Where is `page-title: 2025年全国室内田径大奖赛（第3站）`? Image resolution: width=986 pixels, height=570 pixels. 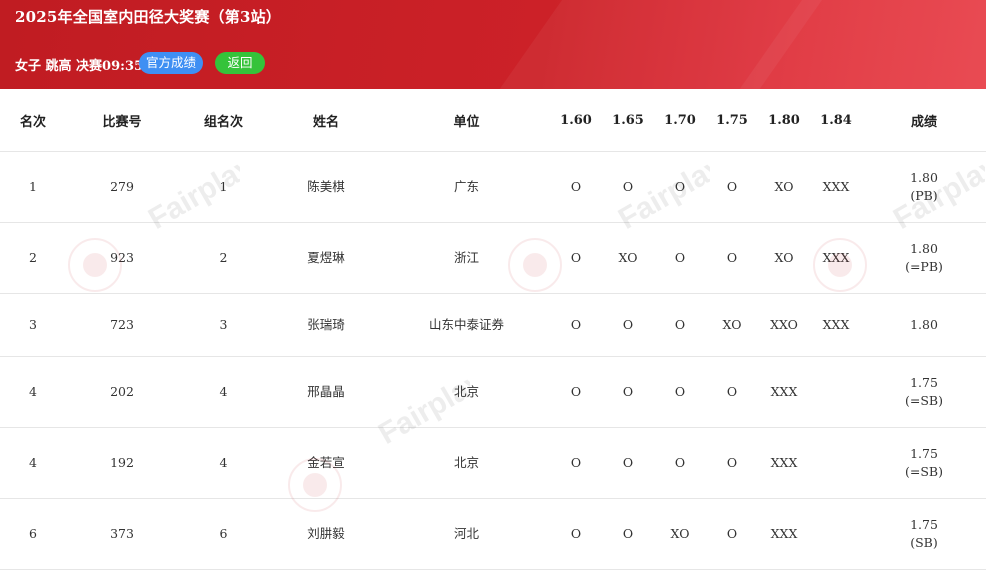
page-title: 2025年全国室内田径大奖赛（第3站） is located at coordinates (148, 17).